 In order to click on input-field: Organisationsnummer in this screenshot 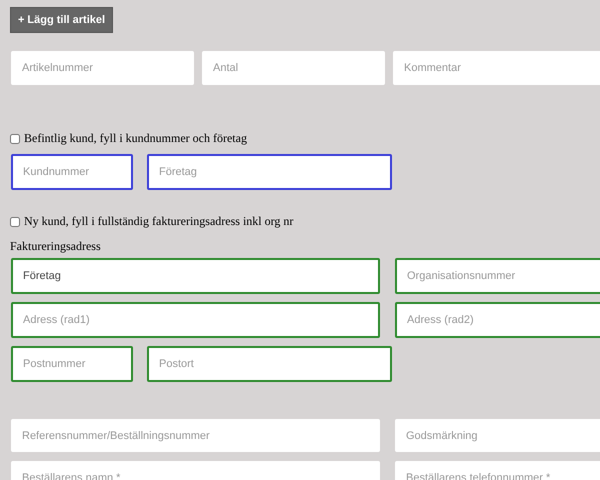, I will do `click(497, 276)`.